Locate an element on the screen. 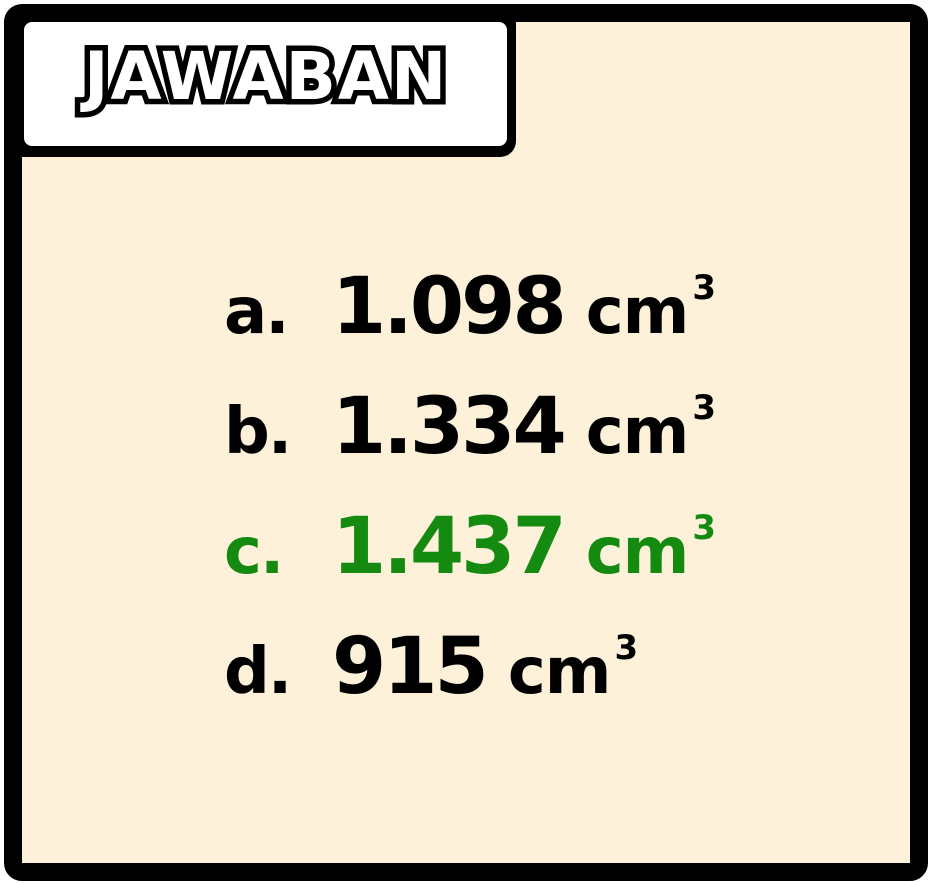 The width and height of the screenshot is (930, 883). answer-option-b: b. 1.334 cm 3 is located at coordinates (470, 442).